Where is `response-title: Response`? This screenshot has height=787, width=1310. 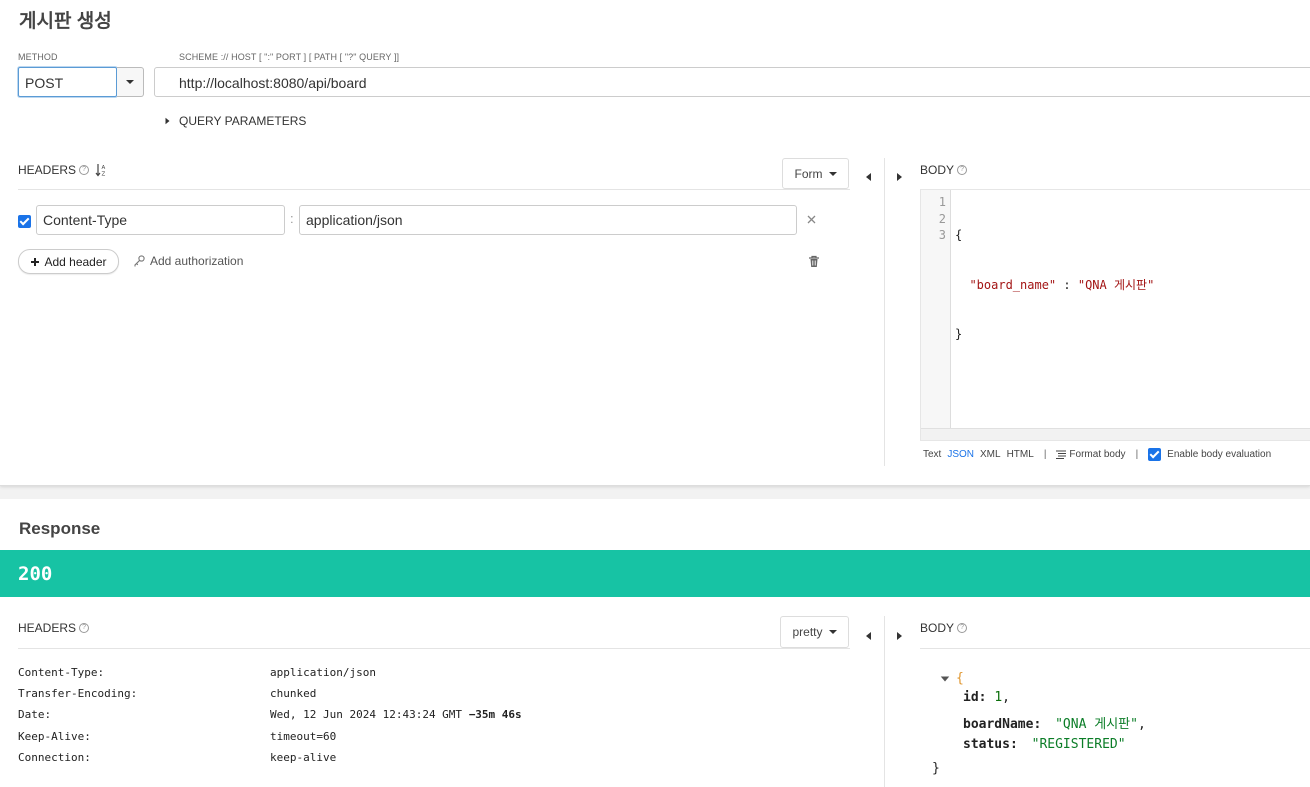
response-title: Response is located at coordinates (60, 528).